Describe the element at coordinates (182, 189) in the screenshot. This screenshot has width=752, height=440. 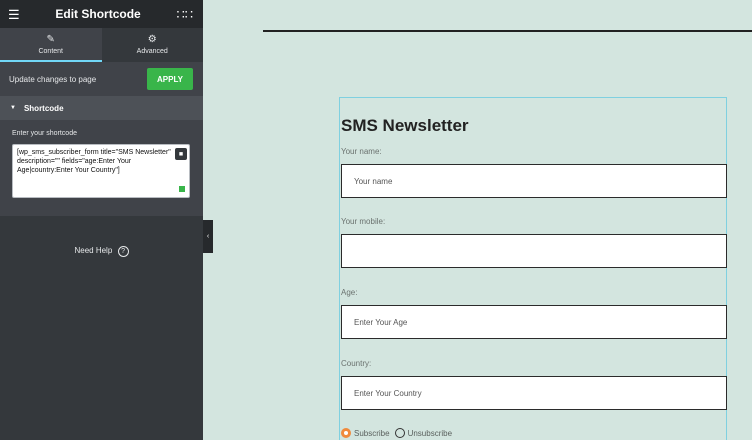
I see `grammar-indicator-icon` at that location.